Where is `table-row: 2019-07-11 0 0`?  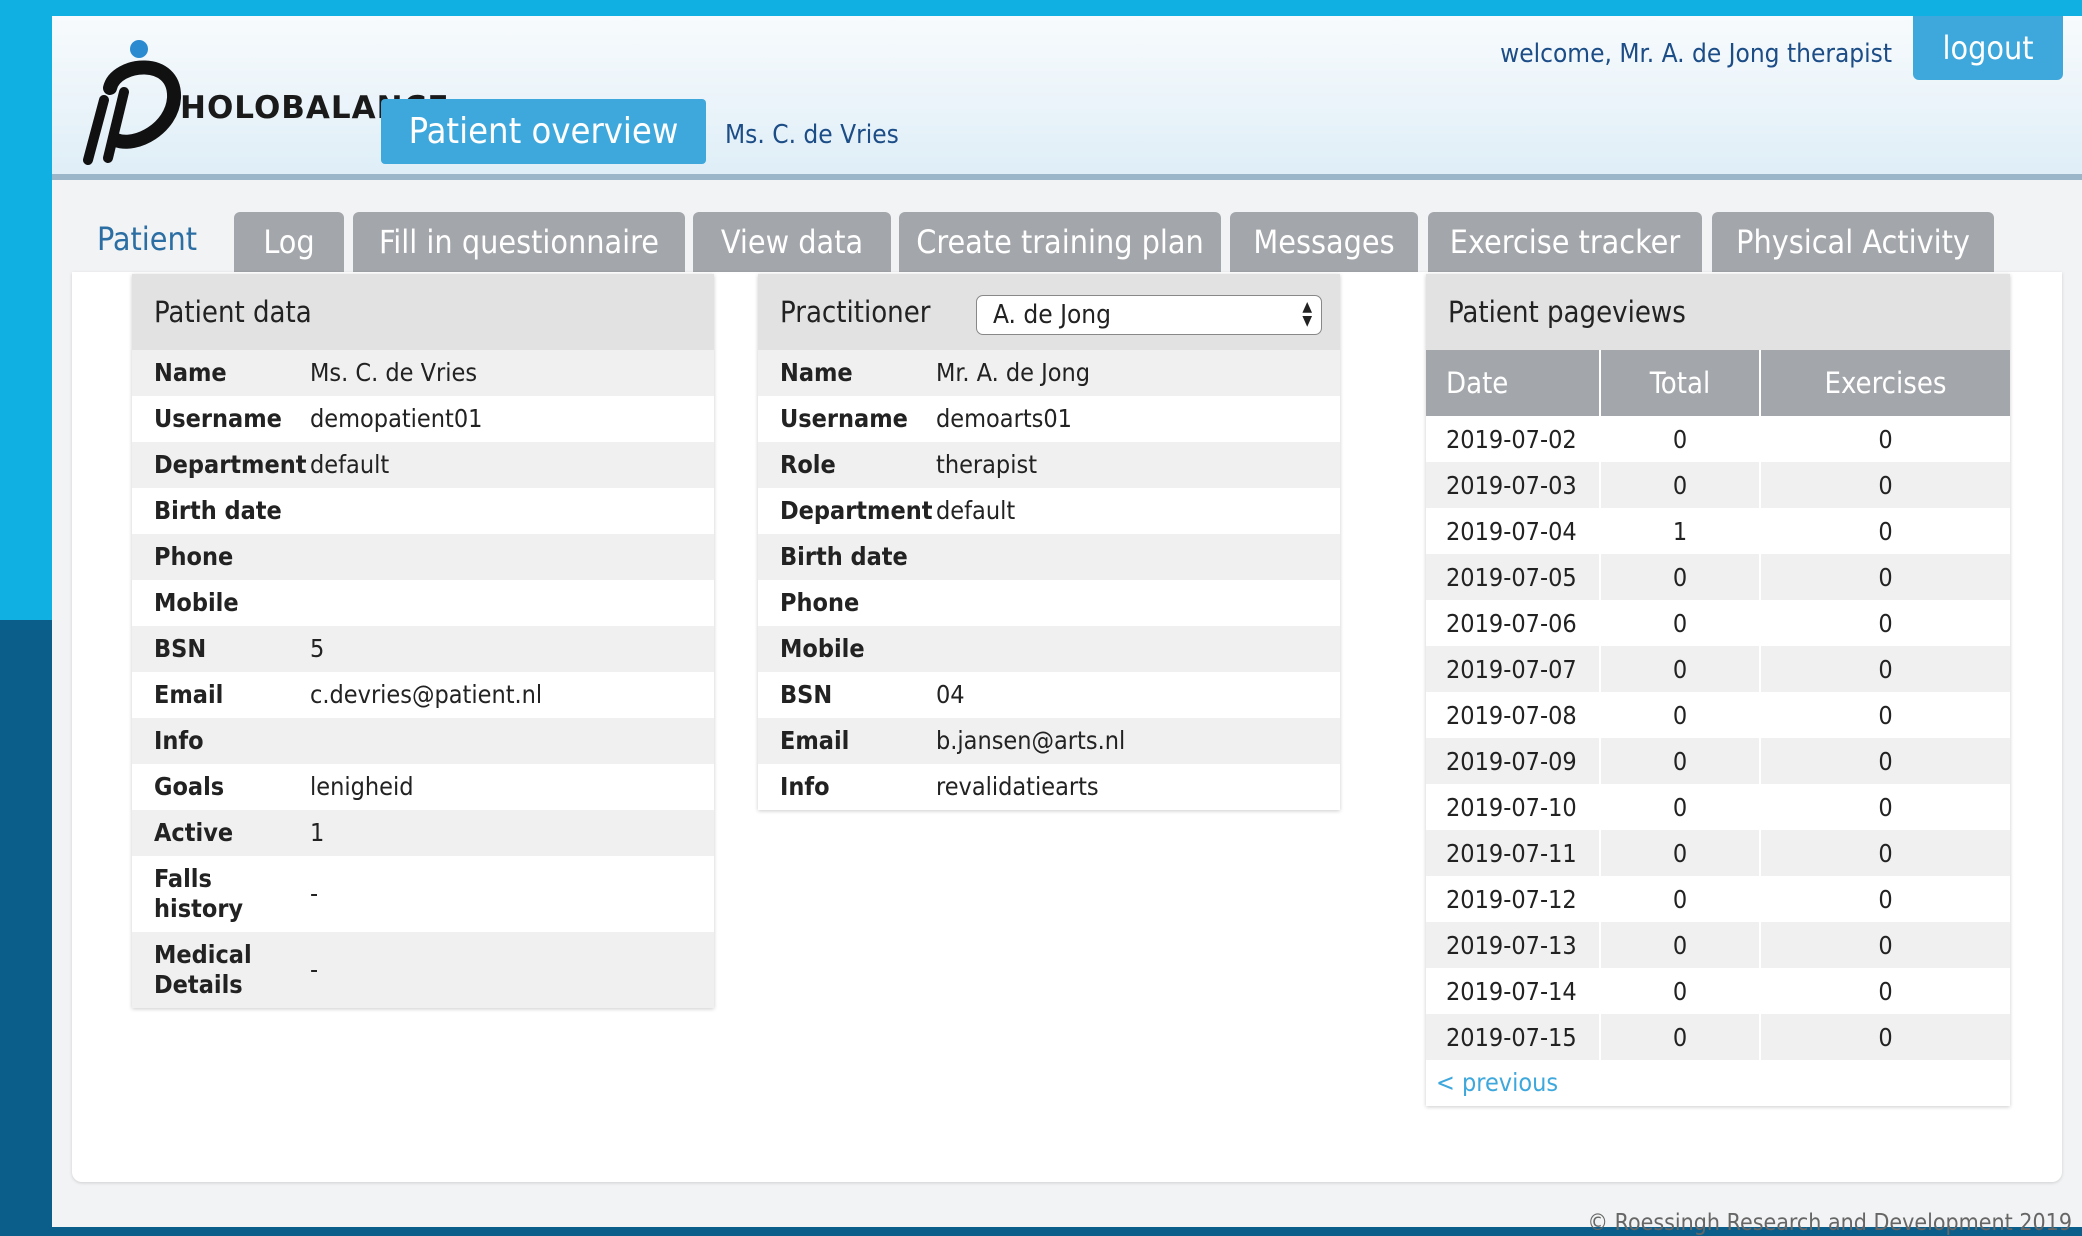 table-row: 2019-07-11 0 0 is located at coordinates (1718, 853).